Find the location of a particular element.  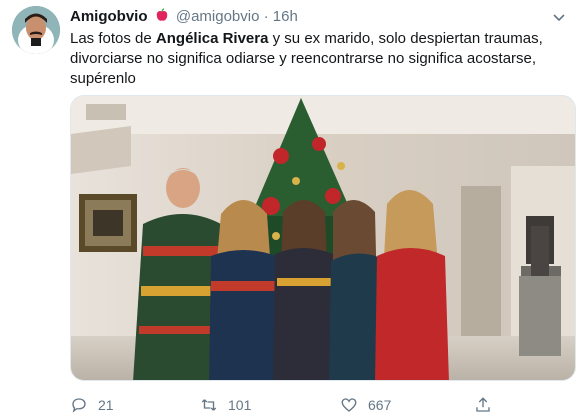

retweet-icon is located at coordinates (209, 405).